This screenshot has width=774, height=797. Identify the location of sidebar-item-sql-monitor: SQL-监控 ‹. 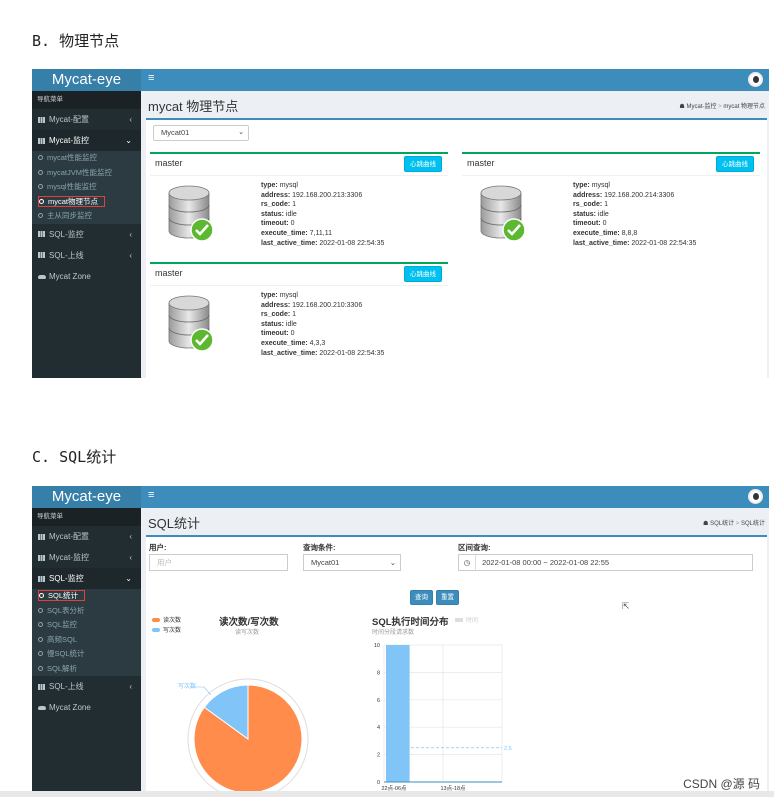
(86, 234).